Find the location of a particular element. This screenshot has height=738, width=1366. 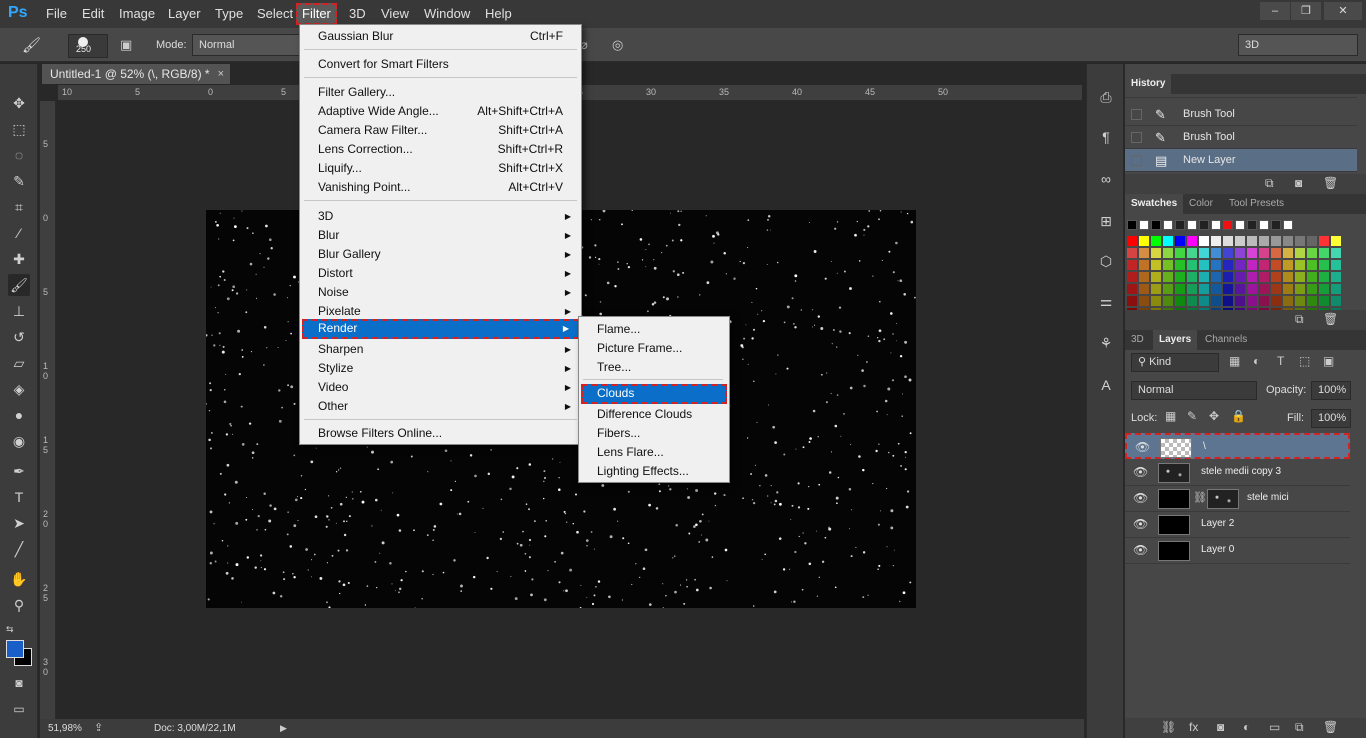

marquee-tool-icon: ⬚ is located at coordinates (19, 129).